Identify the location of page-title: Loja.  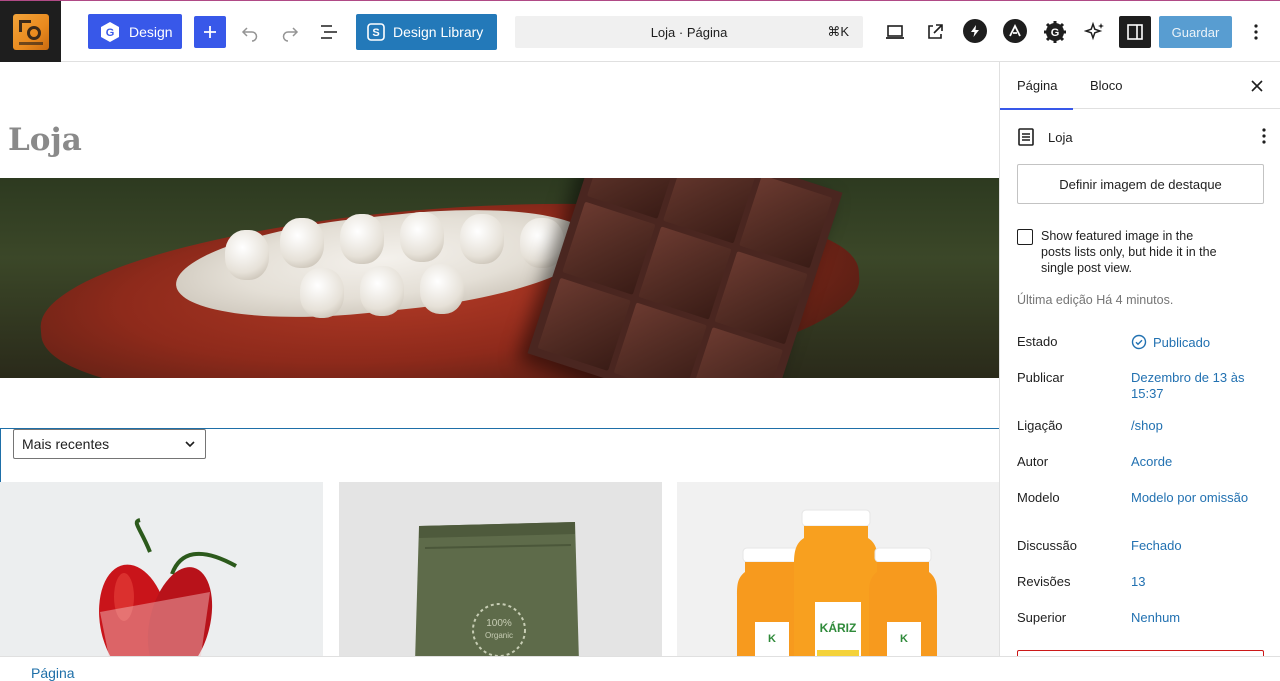
(45, 140).